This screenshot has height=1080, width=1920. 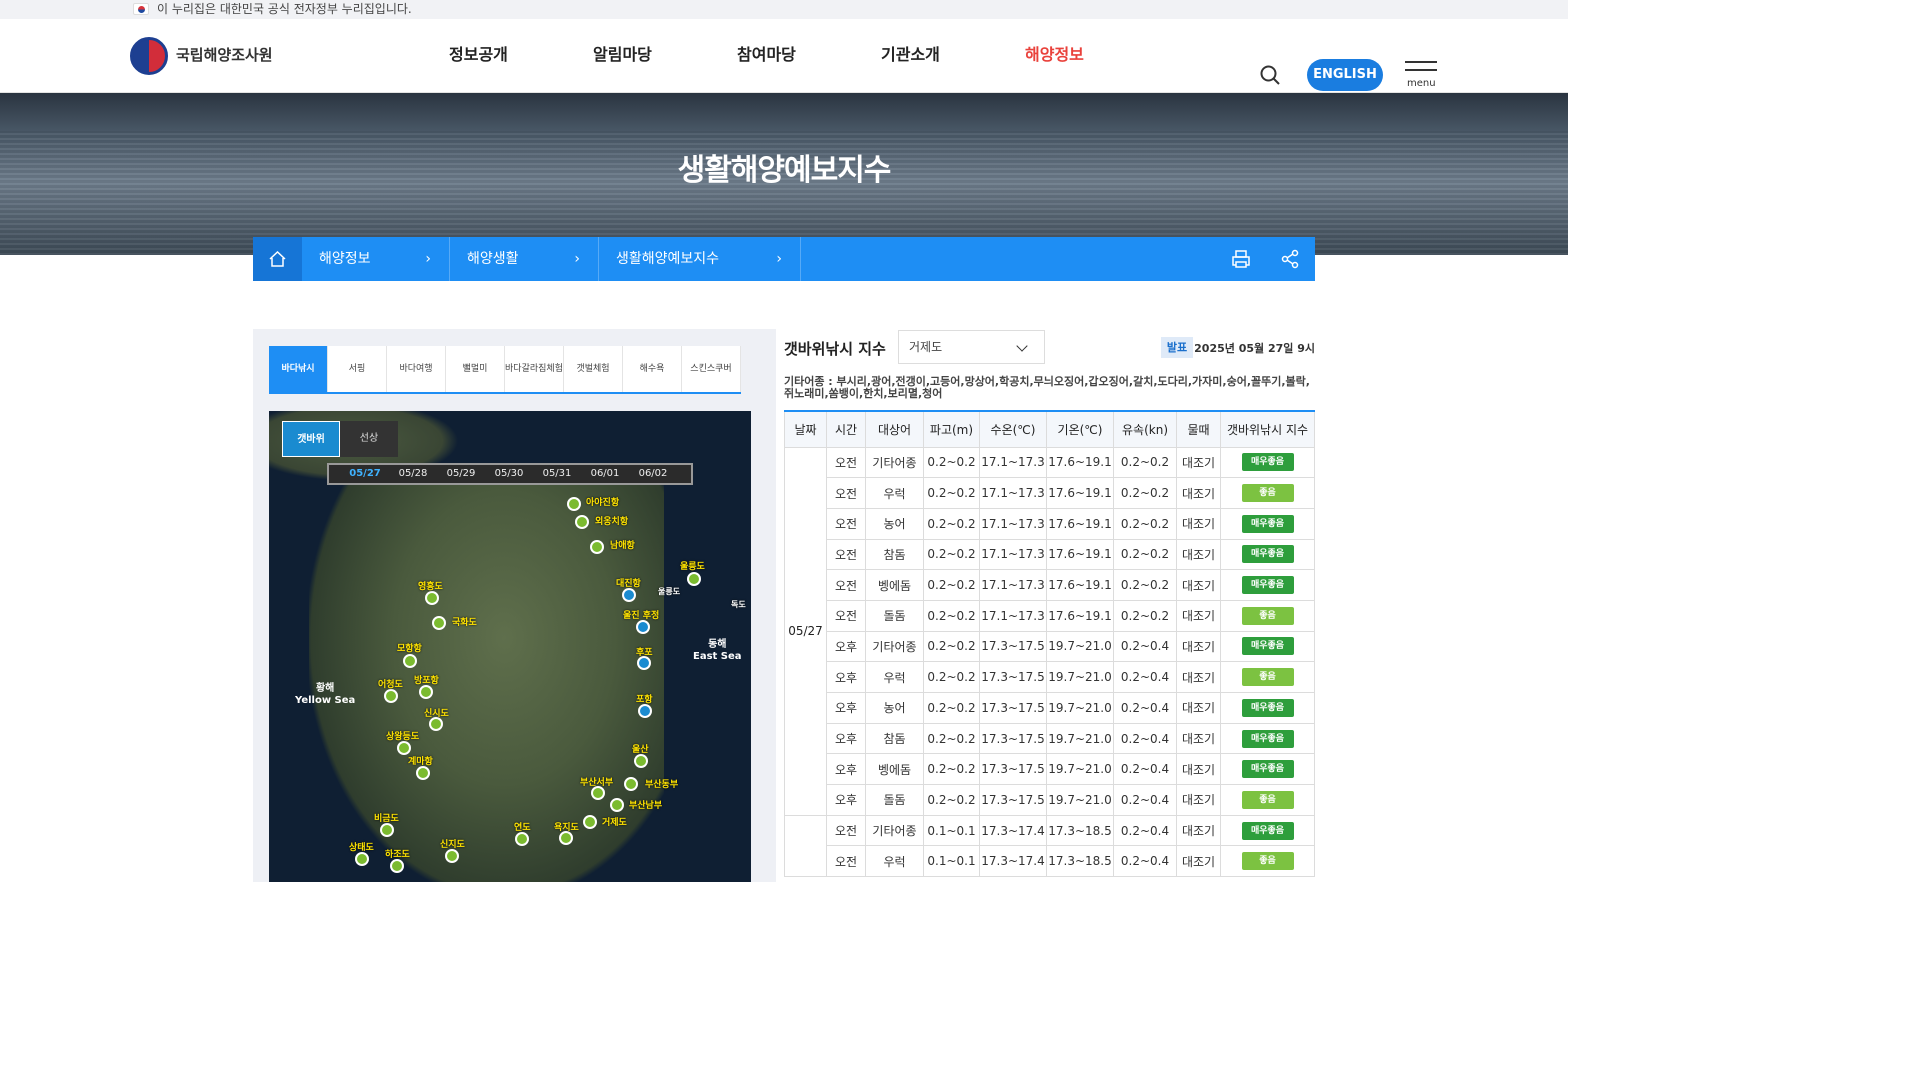 I want to click on index-badge: 좋음, so click(x=1267, y=861).